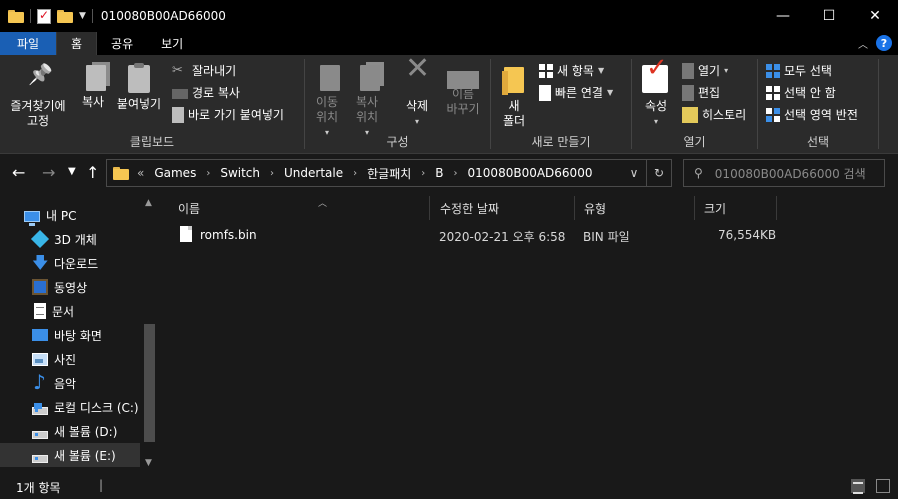 This screenshot has height=499, width=898. I want to click on select-all-label: 모두 선택, so click(808, 71).